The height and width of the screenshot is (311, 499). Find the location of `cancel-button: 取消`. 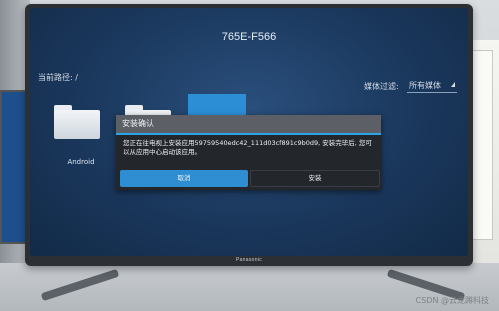

cancel-button: 取消 is located at coordinates (184, 178).